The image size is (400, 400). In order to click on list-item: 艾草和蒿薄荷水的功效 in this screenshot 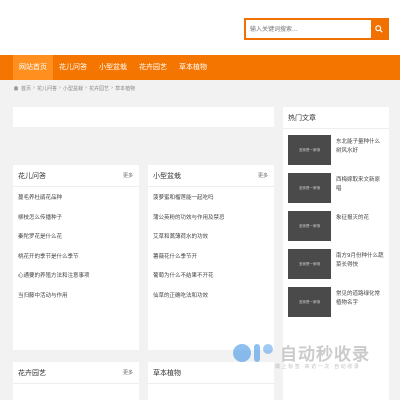, I will do `click(211, 238)`.